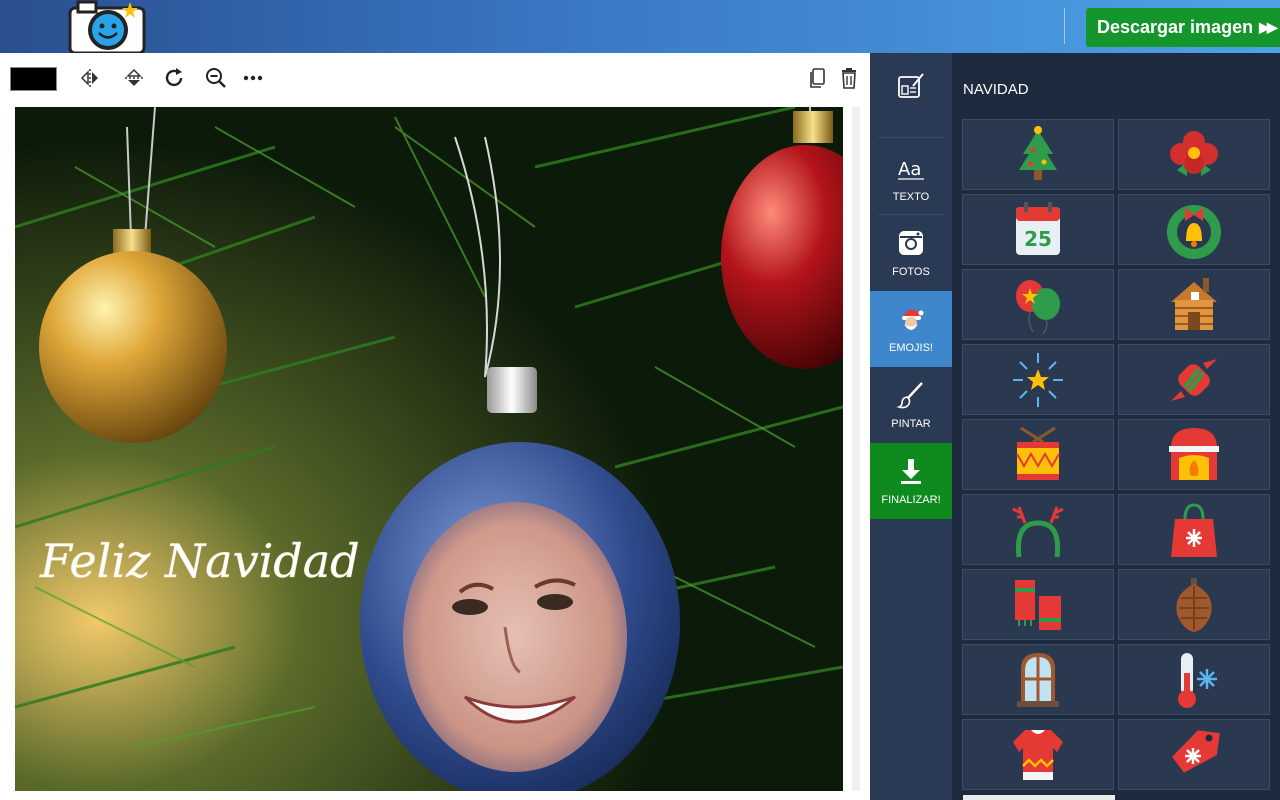 This screenshot has width=1280, height=800. What do you see at coordinates (911, 87) in the screenshot?
I see `templates-icon` at bounding box center [911, 87].